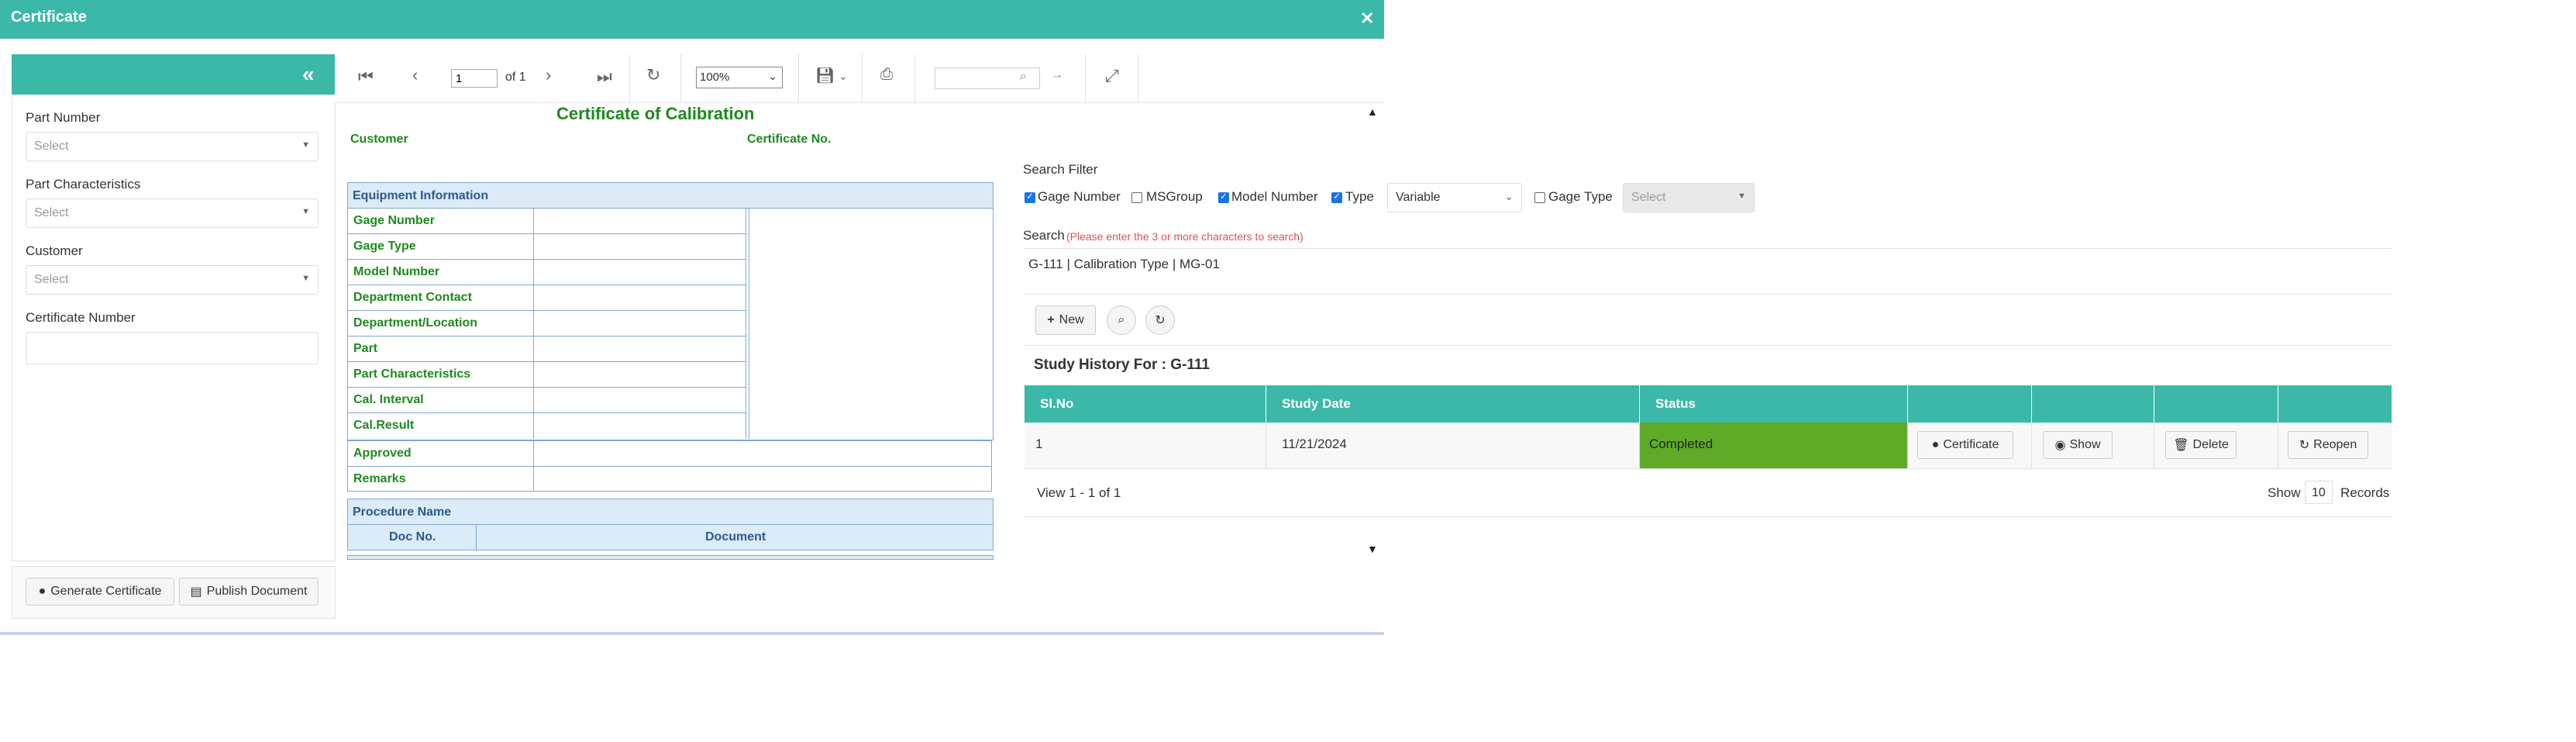 The height and width of the screenshot is (742, 2576). What do you see at coordinates (2201, 445) in the screenshot?
I see `delete-button: 🗑︎ Delete` at bounding box center [2201, 445].